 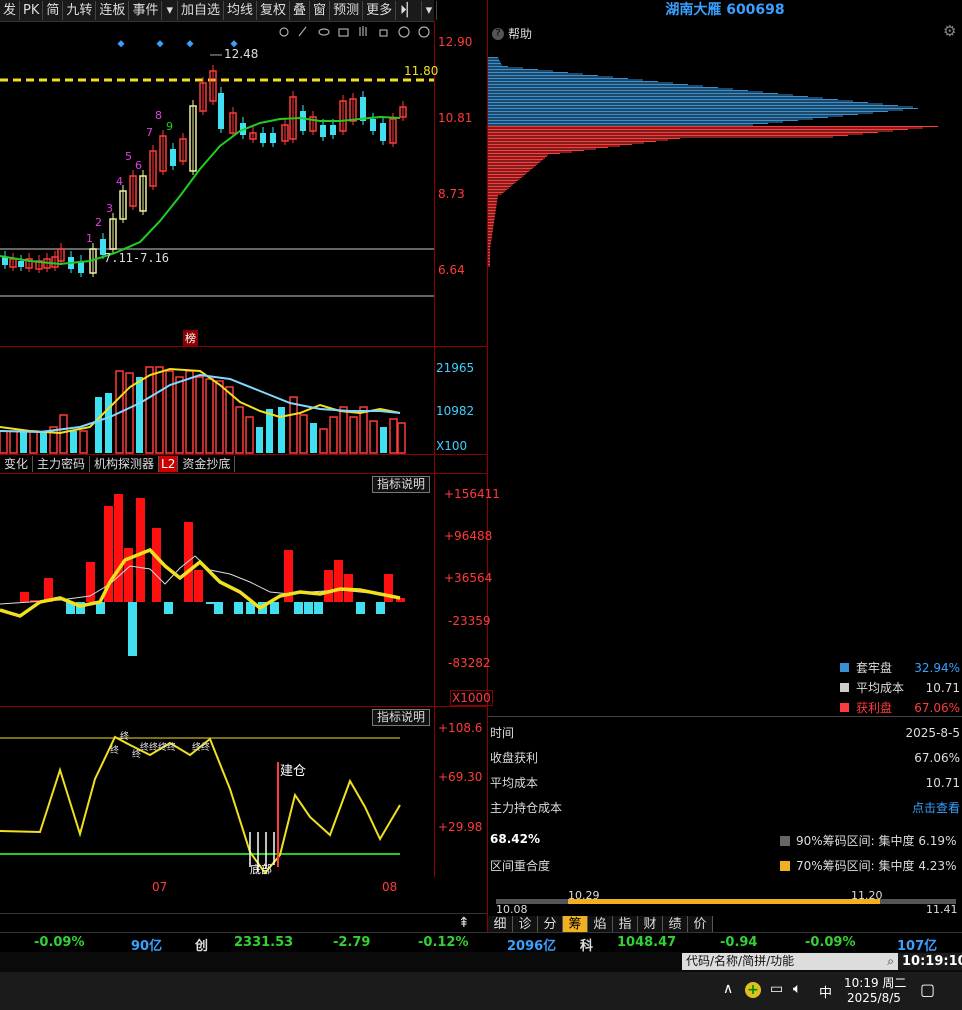 What do you see at coordinates (825, 991) in the screenshot?
I see `ime-indicator: 中` at bounding box center [825, 991].